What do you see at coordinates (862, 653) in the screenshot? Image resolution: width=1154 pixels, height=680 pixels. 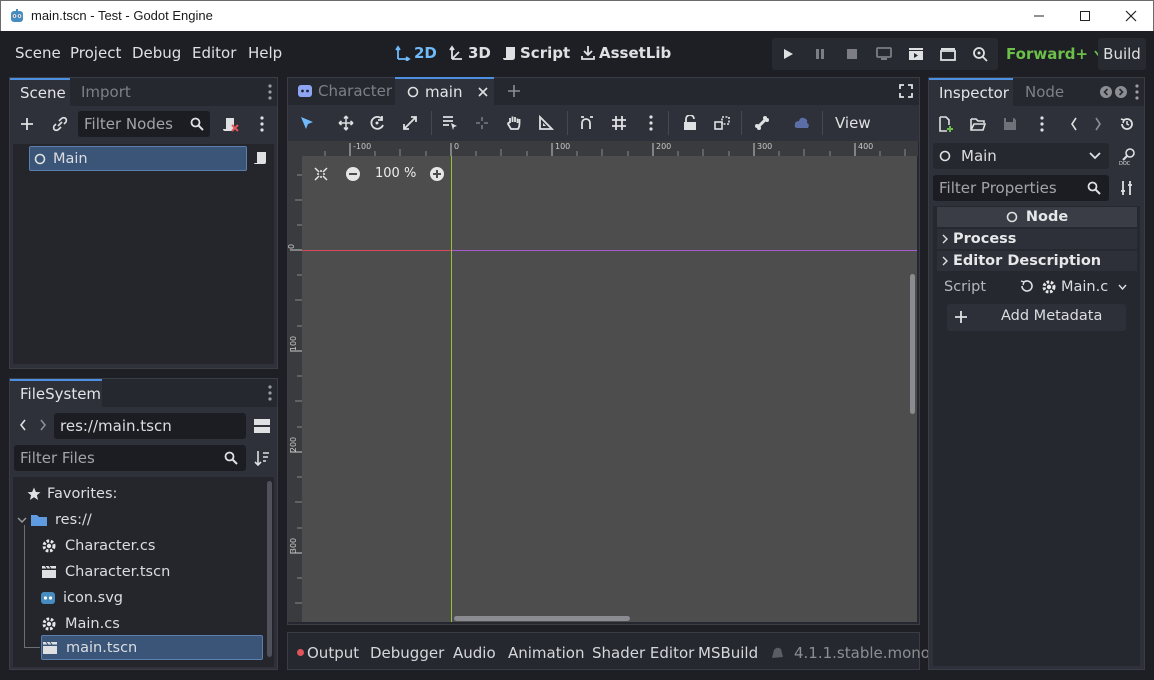 I see `version-label: 4.1.1.stable.mono` at bounding box center [862, 653].